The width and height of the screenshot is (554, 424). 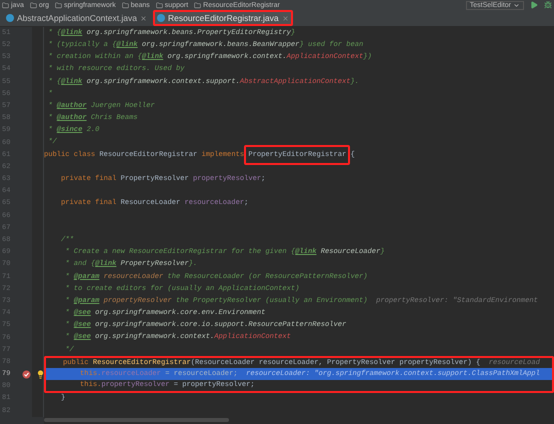 I want to click on tab-label: ResourceEditorRegistrar.java, so click(x=223, y=18).